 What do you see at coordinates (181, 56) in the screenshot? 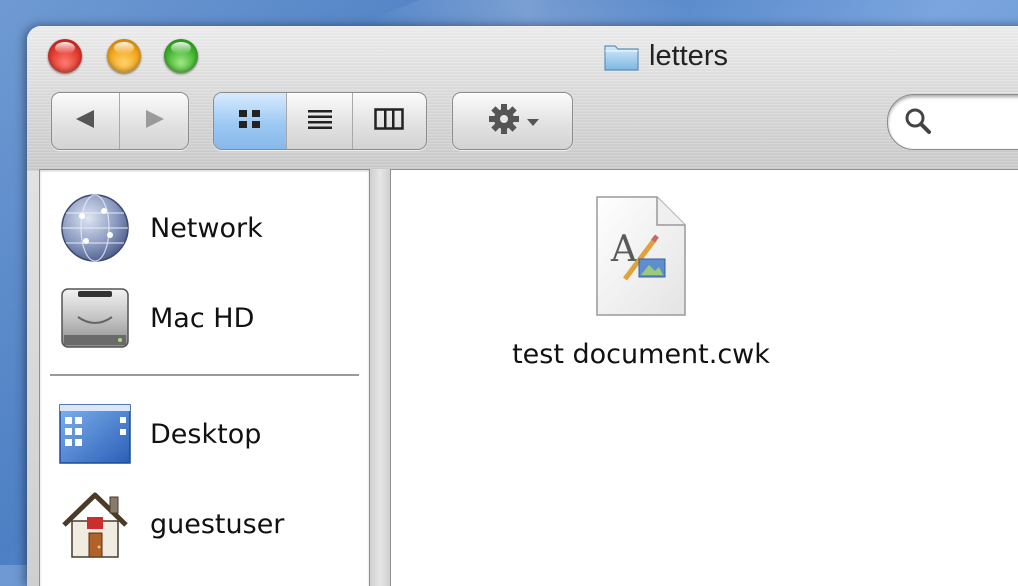
I see `zoom-button` at bounding box center [181, 56].